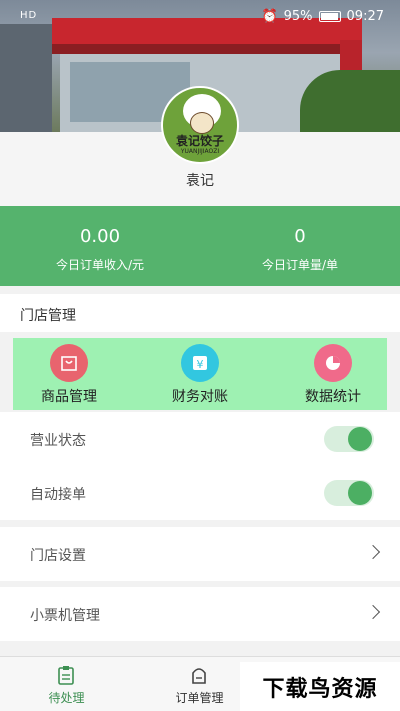 The width and height of the screenshot is (400, 711). Describe the element at coordinates (200, 554) in the screenshot. I see `store-settings-row: 门店设置` at that location.